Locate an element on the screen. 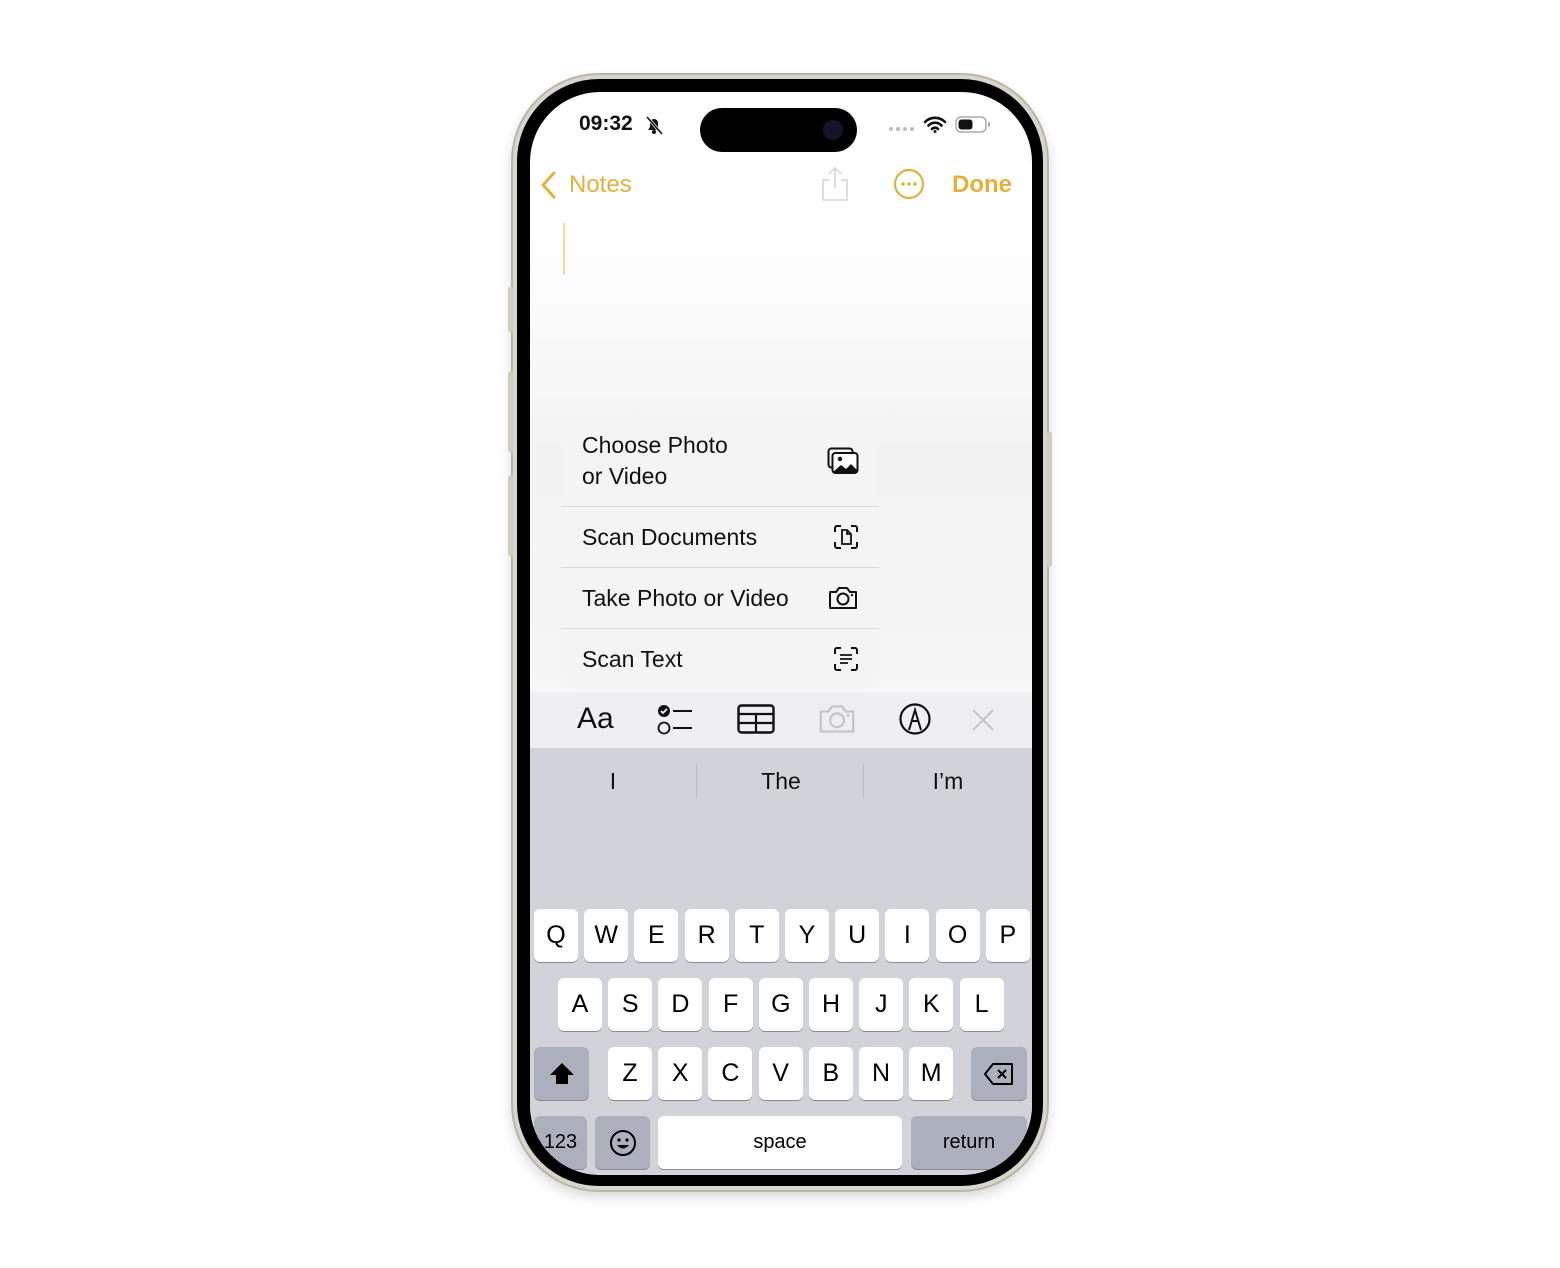 The width and height of the screenshot is (1560, 1268). key-w: W is located at coordinates (606, 935).